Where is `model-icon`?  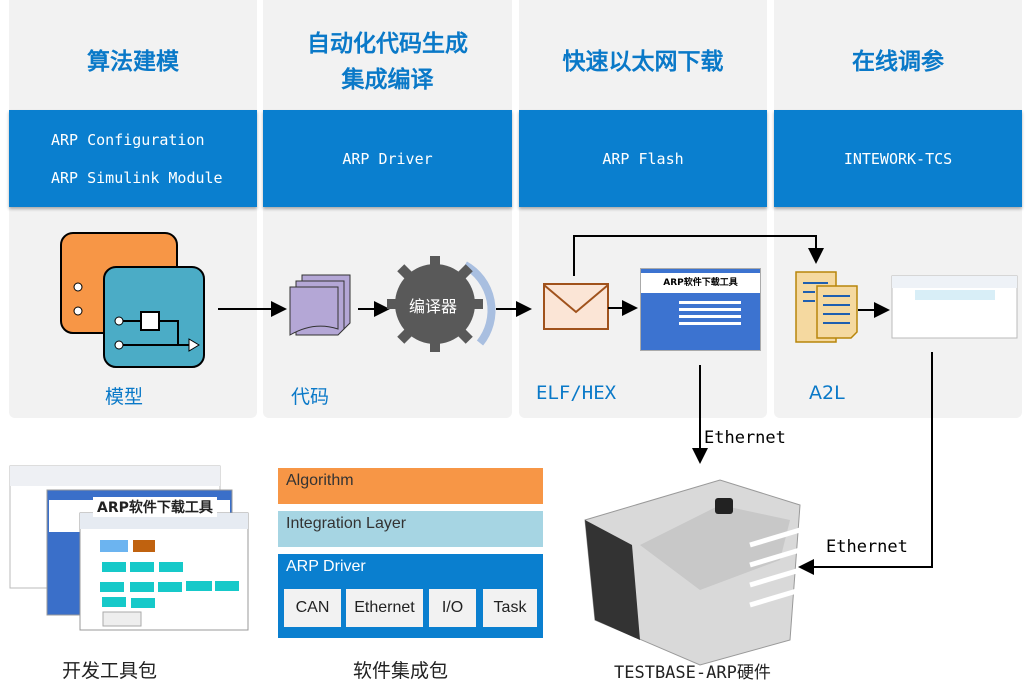 model-icon is located at coordinates (132, 300).